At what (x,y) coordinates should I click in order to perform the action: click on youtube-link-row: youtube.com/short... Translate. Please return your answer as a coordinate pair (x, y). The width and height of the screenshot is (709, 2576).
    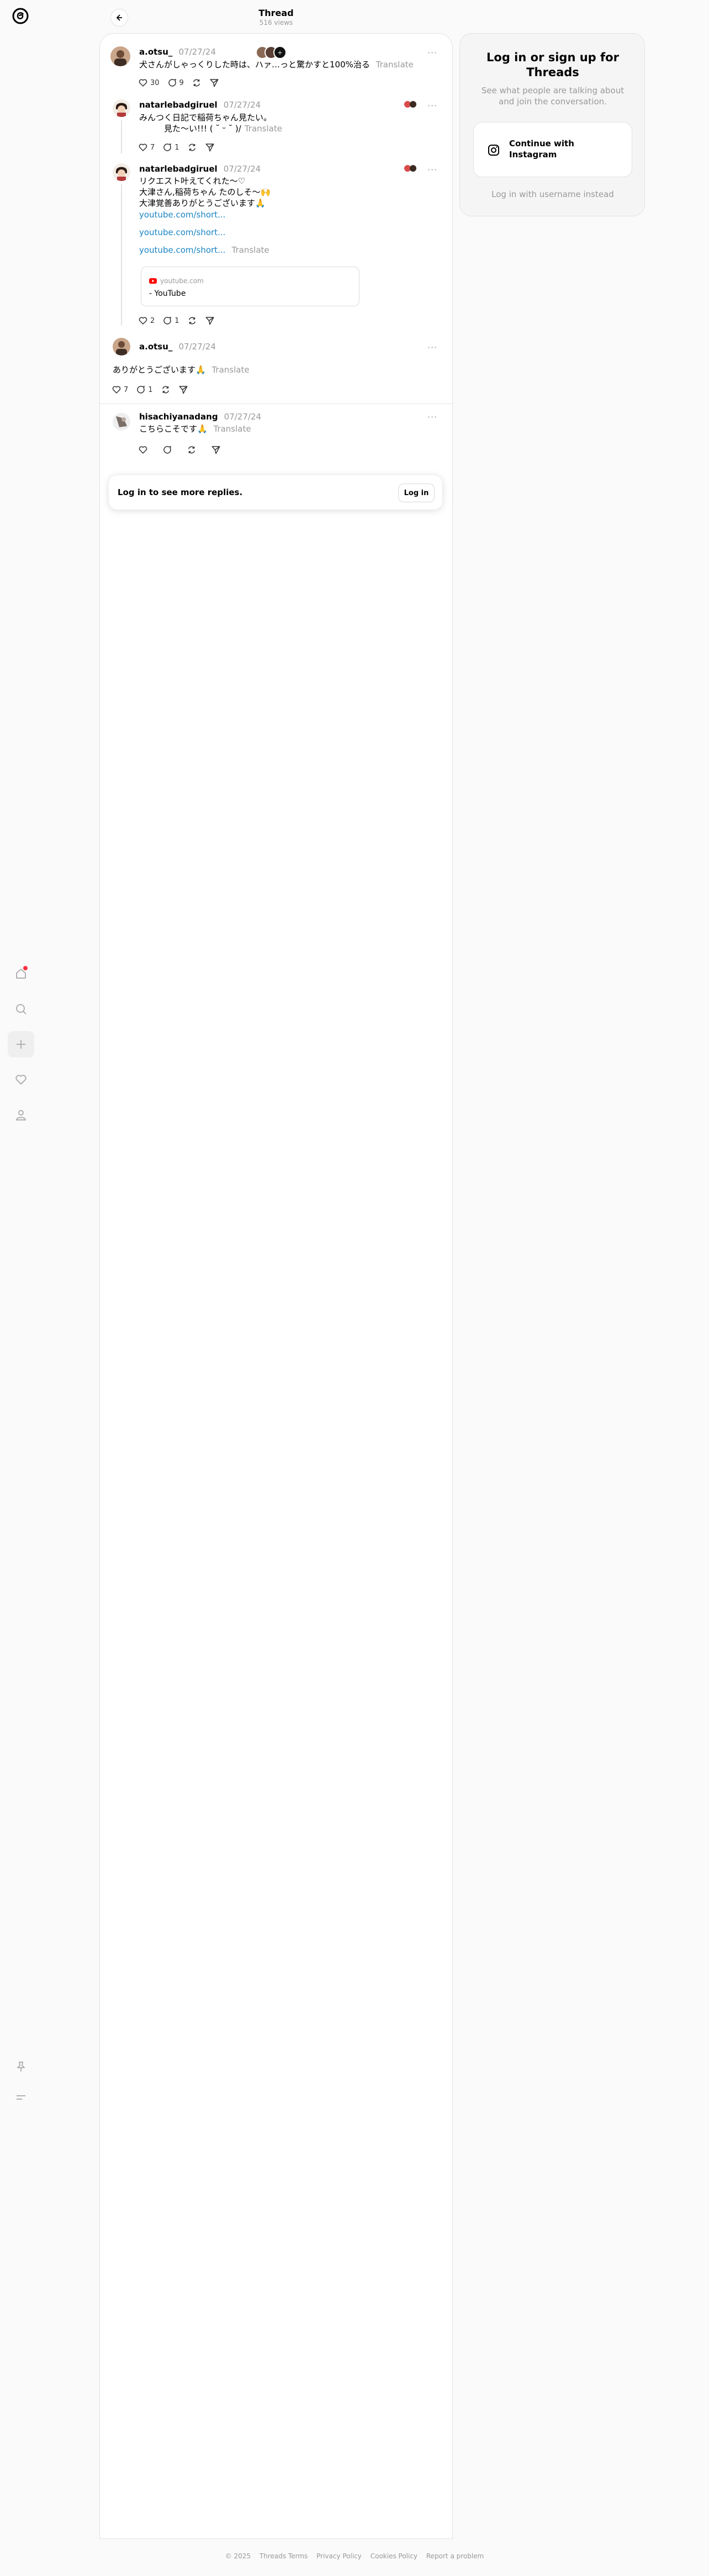
    Looking at the image, I should click on (204, 250).